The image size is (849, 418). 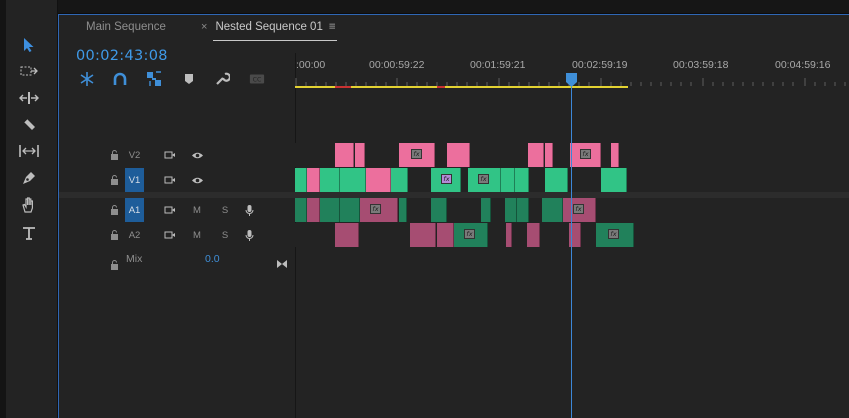 I want to click on selection-tool, so click(x=29, y=45).